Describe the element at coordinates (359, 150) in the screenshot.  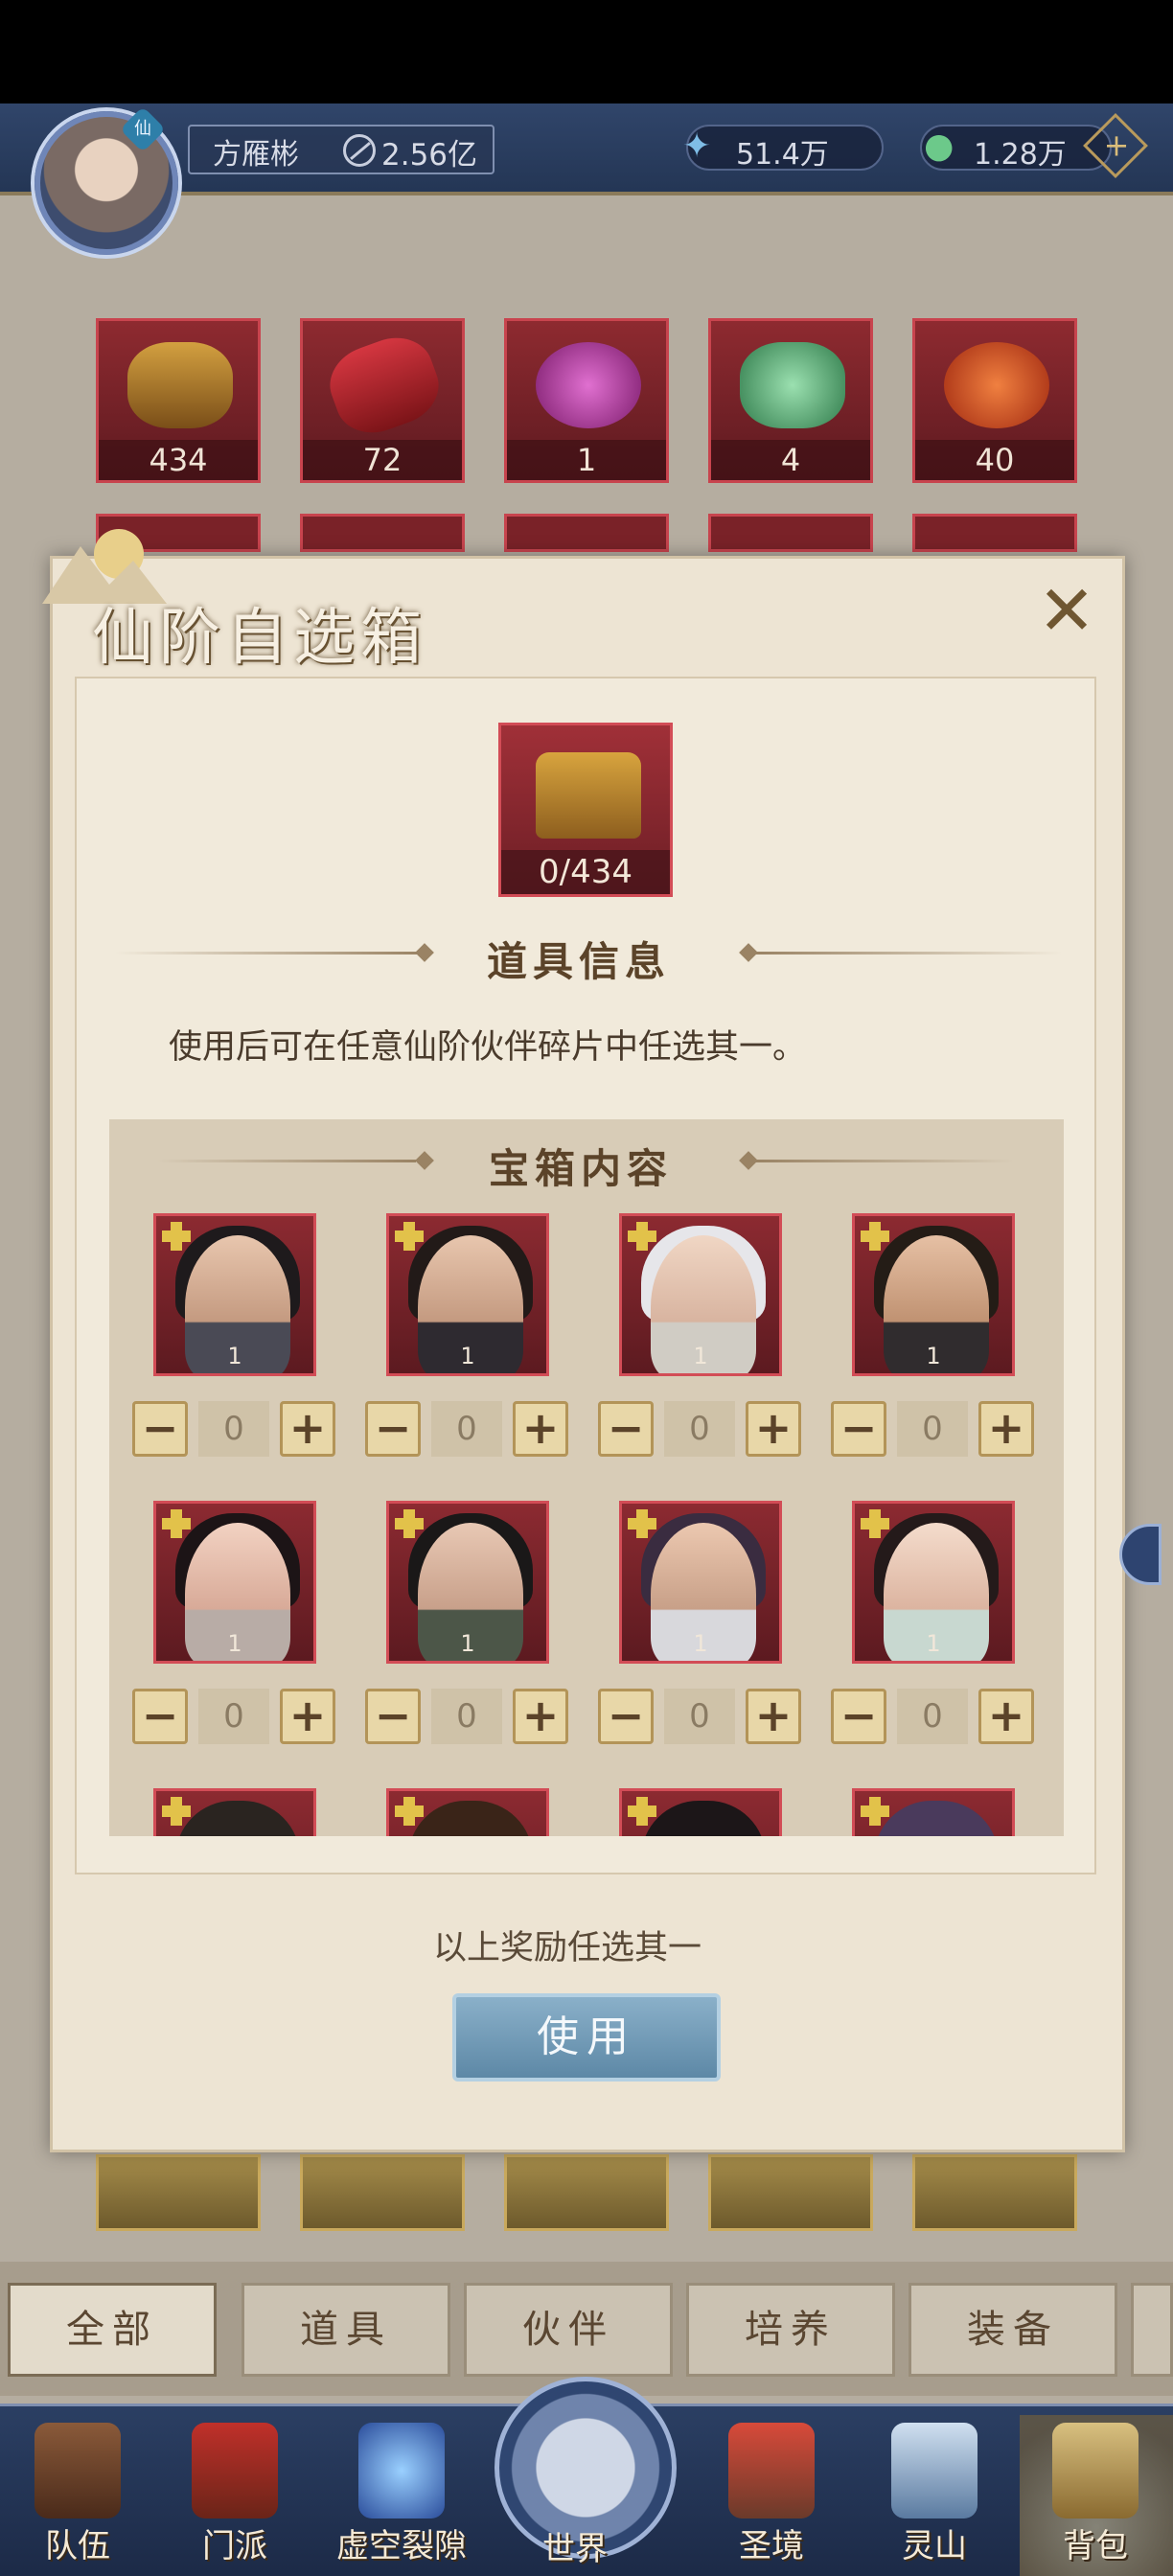
I see `power-icon` at that location.